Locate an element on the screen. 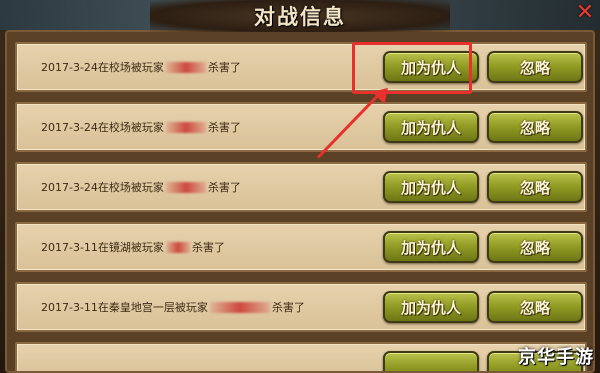 This screenshot has height=373, width=600. log-prefix: 2017-3-11在镜湖被玩家 is located at coordinates (102, 247).